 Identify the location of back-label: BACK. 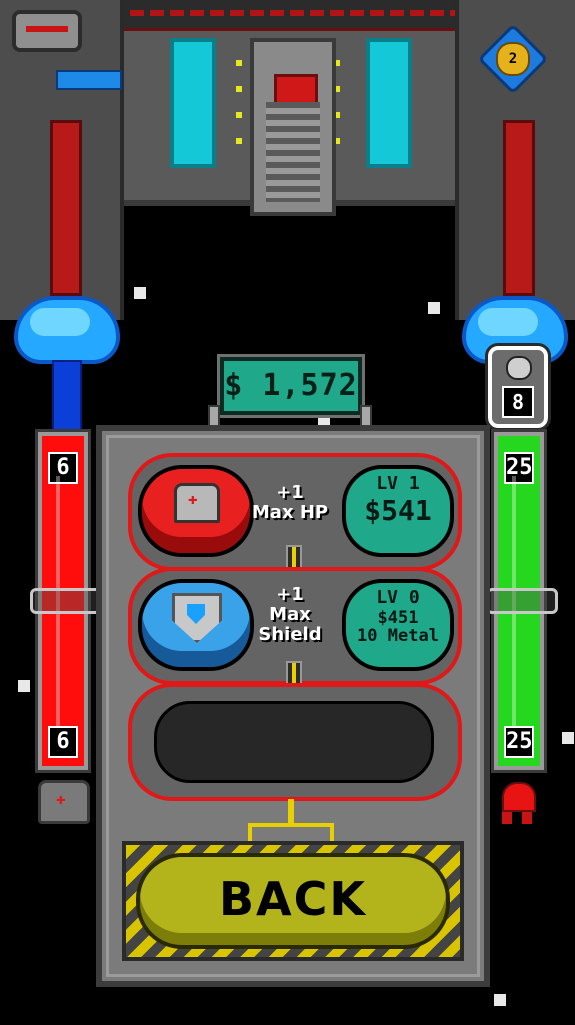
(293, 899).